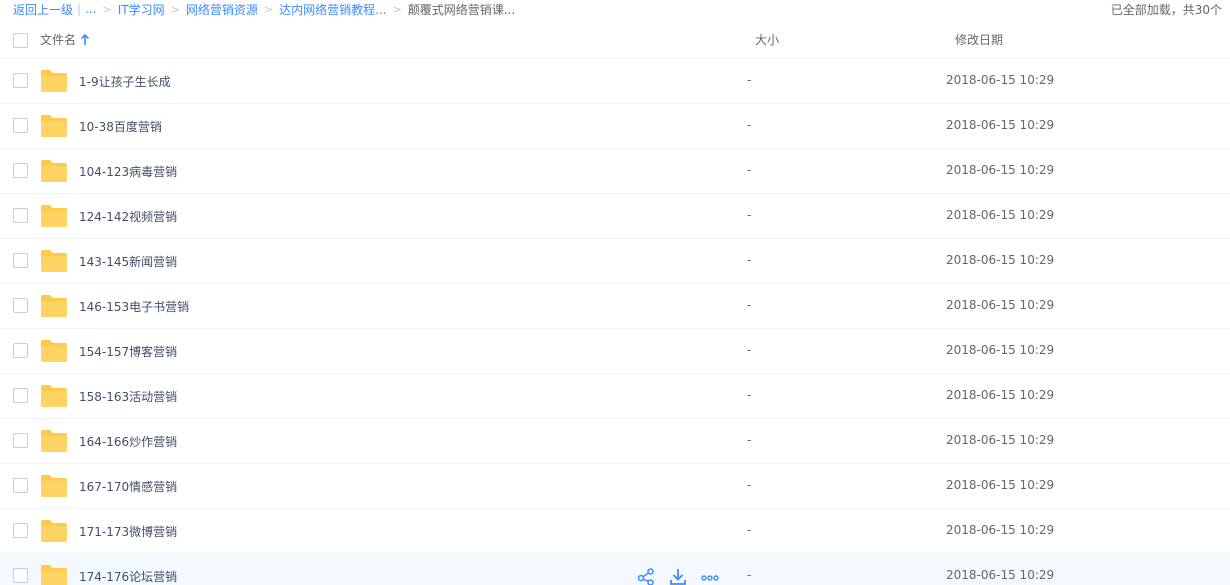  Describe the element at coordinates (615, 261) in the screenshot. I see `file-row: 143-145新闻营销 - 2018-06-15 10:29` at that location.